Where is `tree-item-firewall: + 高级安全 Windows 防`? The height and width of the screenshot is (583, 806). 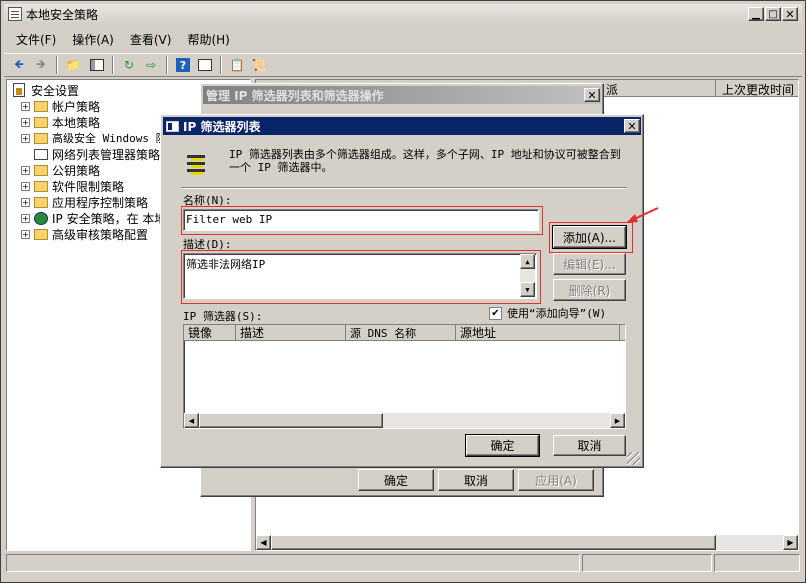 tree-item-firewall: + 高级安全 Windows 防 is located at coordinates (94, 138).